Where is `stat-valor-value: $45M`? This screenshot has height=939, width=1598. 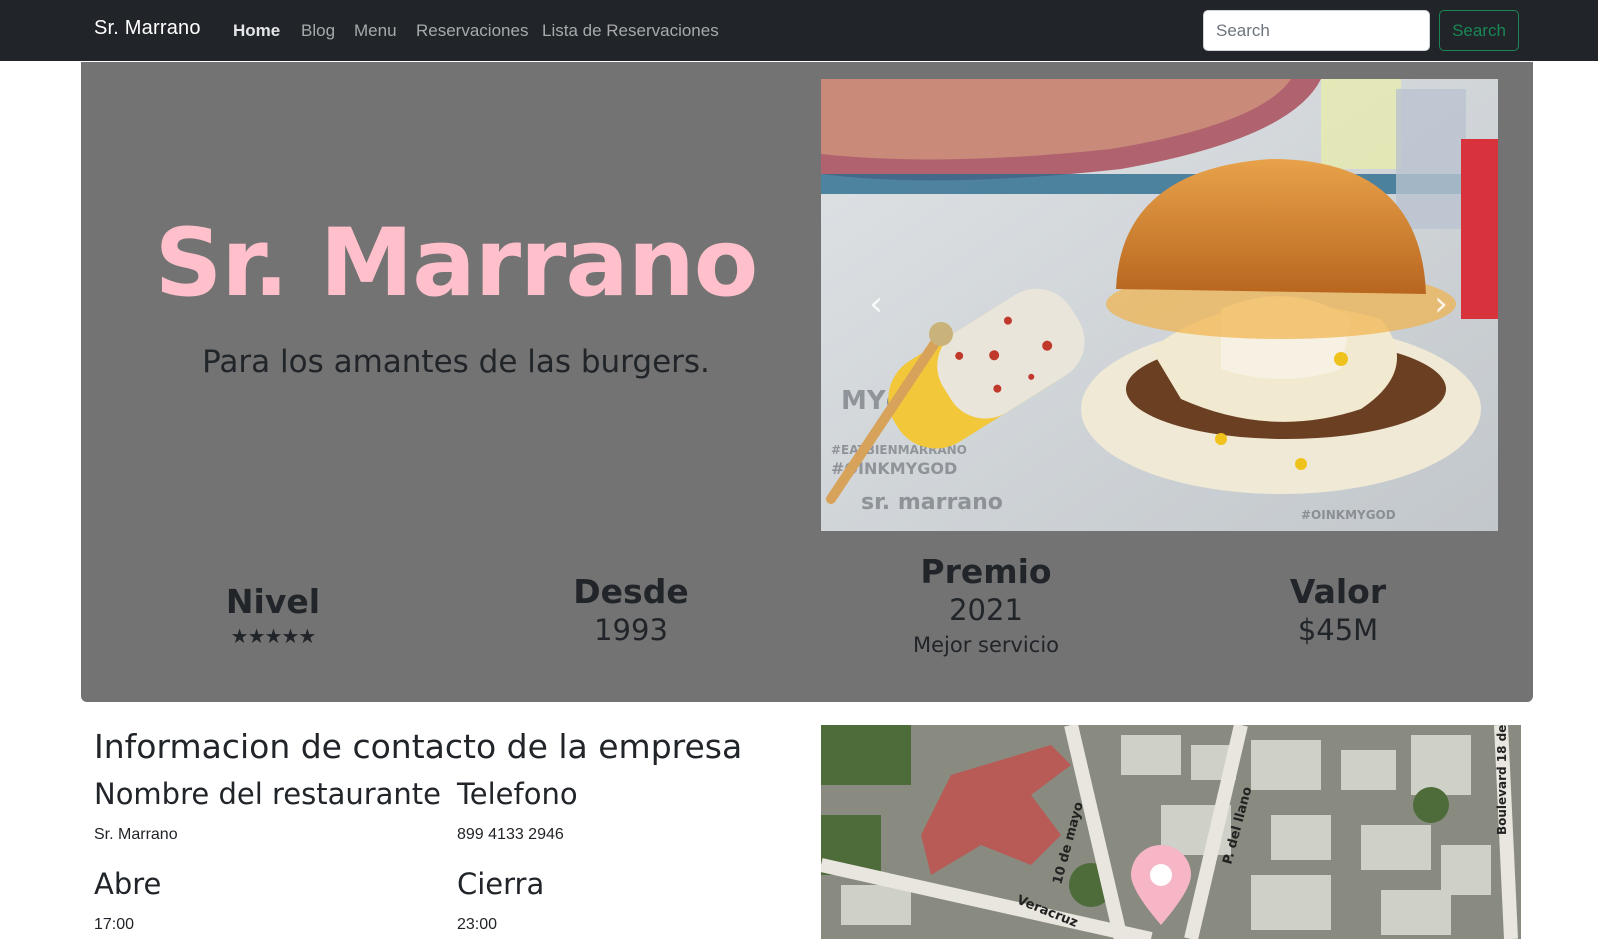
stat-valor-value: $45M is located at coordinates (1338, 629).